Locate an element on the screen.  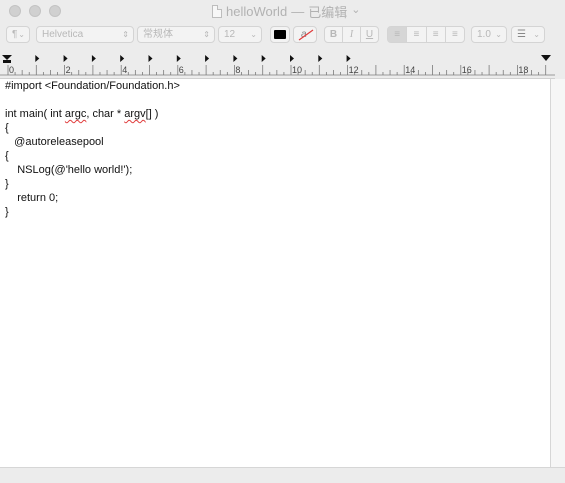
italic-button: I is located at coordinates (352, 34).